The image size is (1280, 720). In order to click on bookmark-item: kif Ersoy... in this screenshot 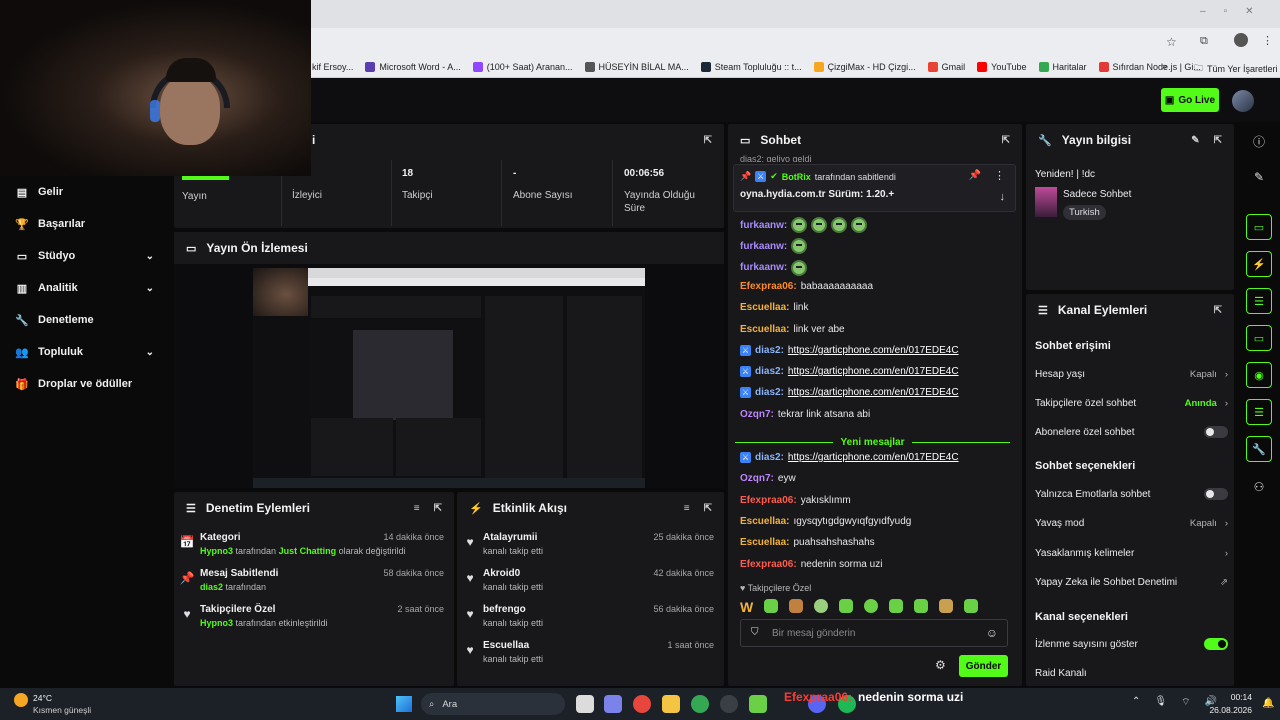, I will do `click(332, 67)`.